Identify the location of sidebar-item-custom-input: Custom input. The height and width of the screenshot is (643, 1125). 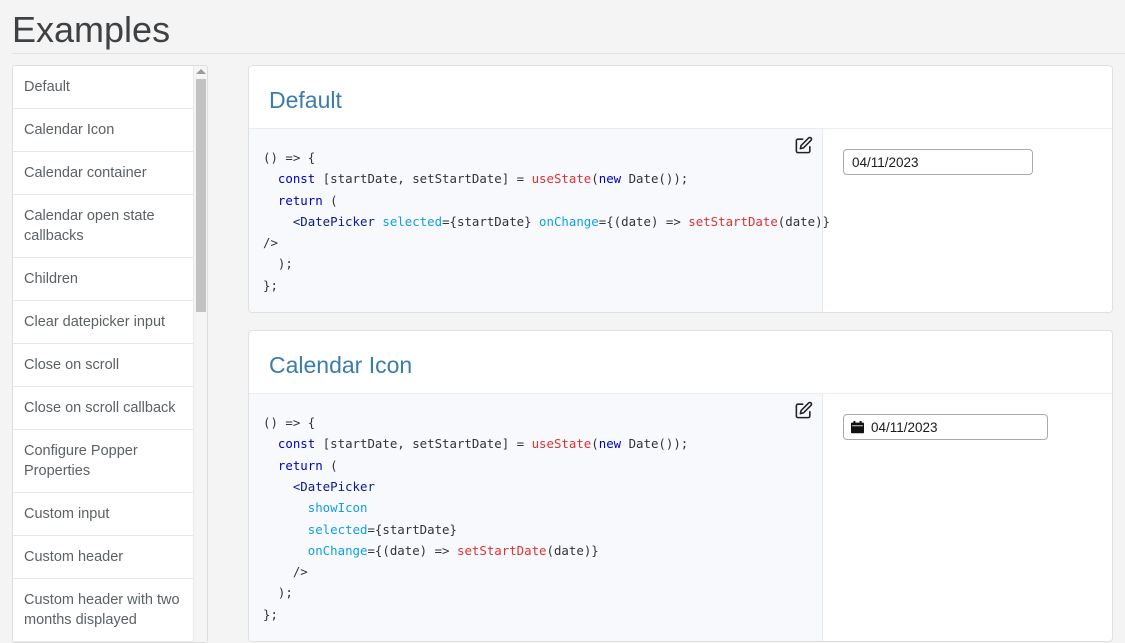
(103, 514).